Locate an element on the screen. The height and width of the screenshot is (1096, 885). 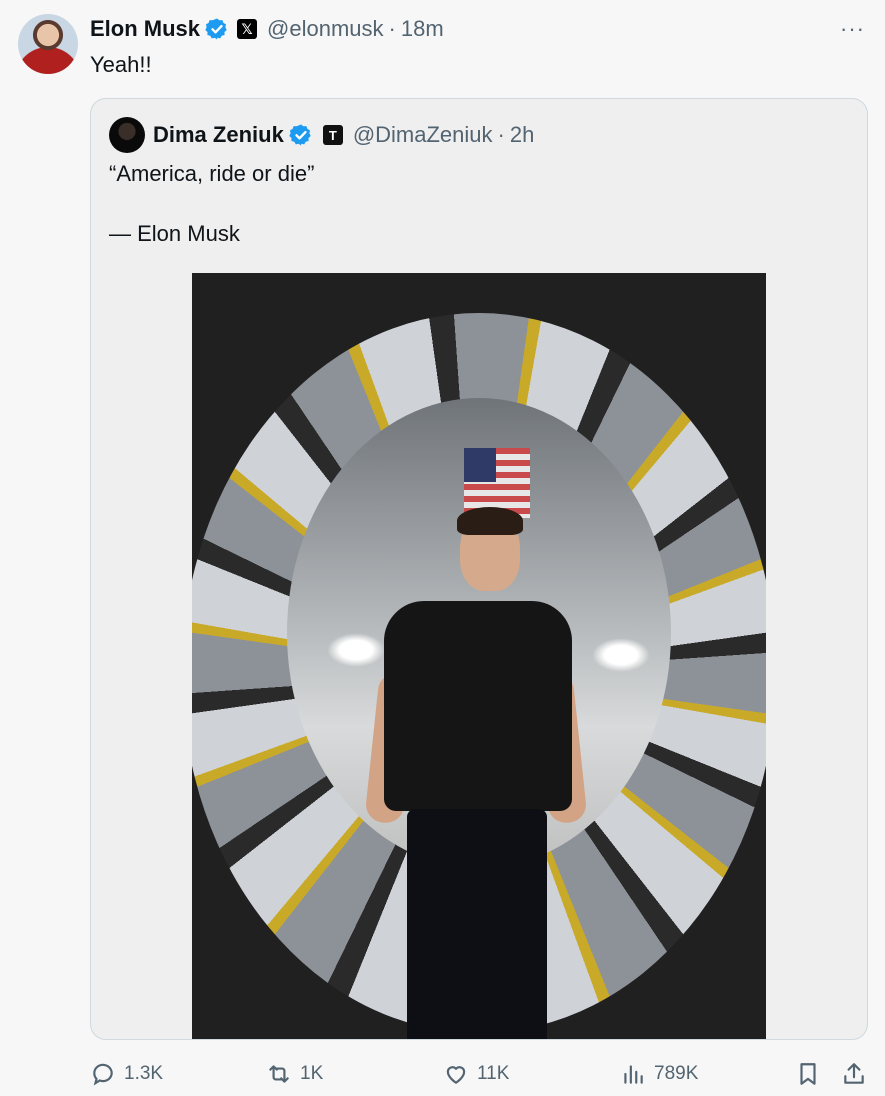
bookmark-icon is located at coordinates (808, 1074).